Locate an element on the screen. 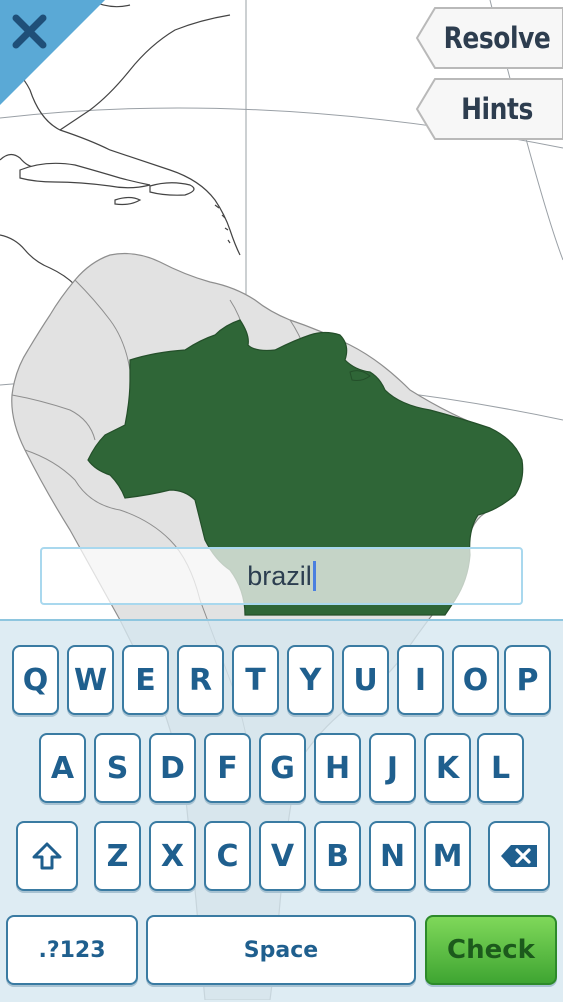 This screenshot has height=1002, width=563. answer-typed-text: brazil is located at coordinates (279, 575).